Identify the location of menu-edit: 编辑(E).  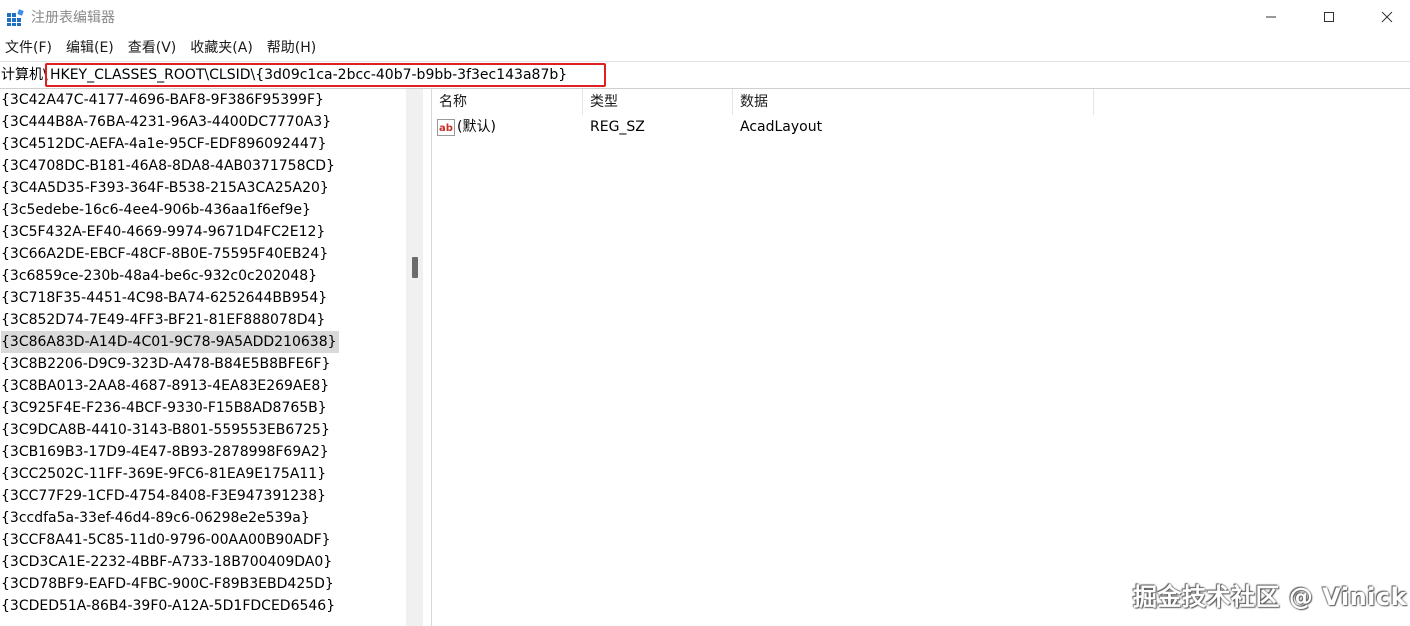
(92, 48).